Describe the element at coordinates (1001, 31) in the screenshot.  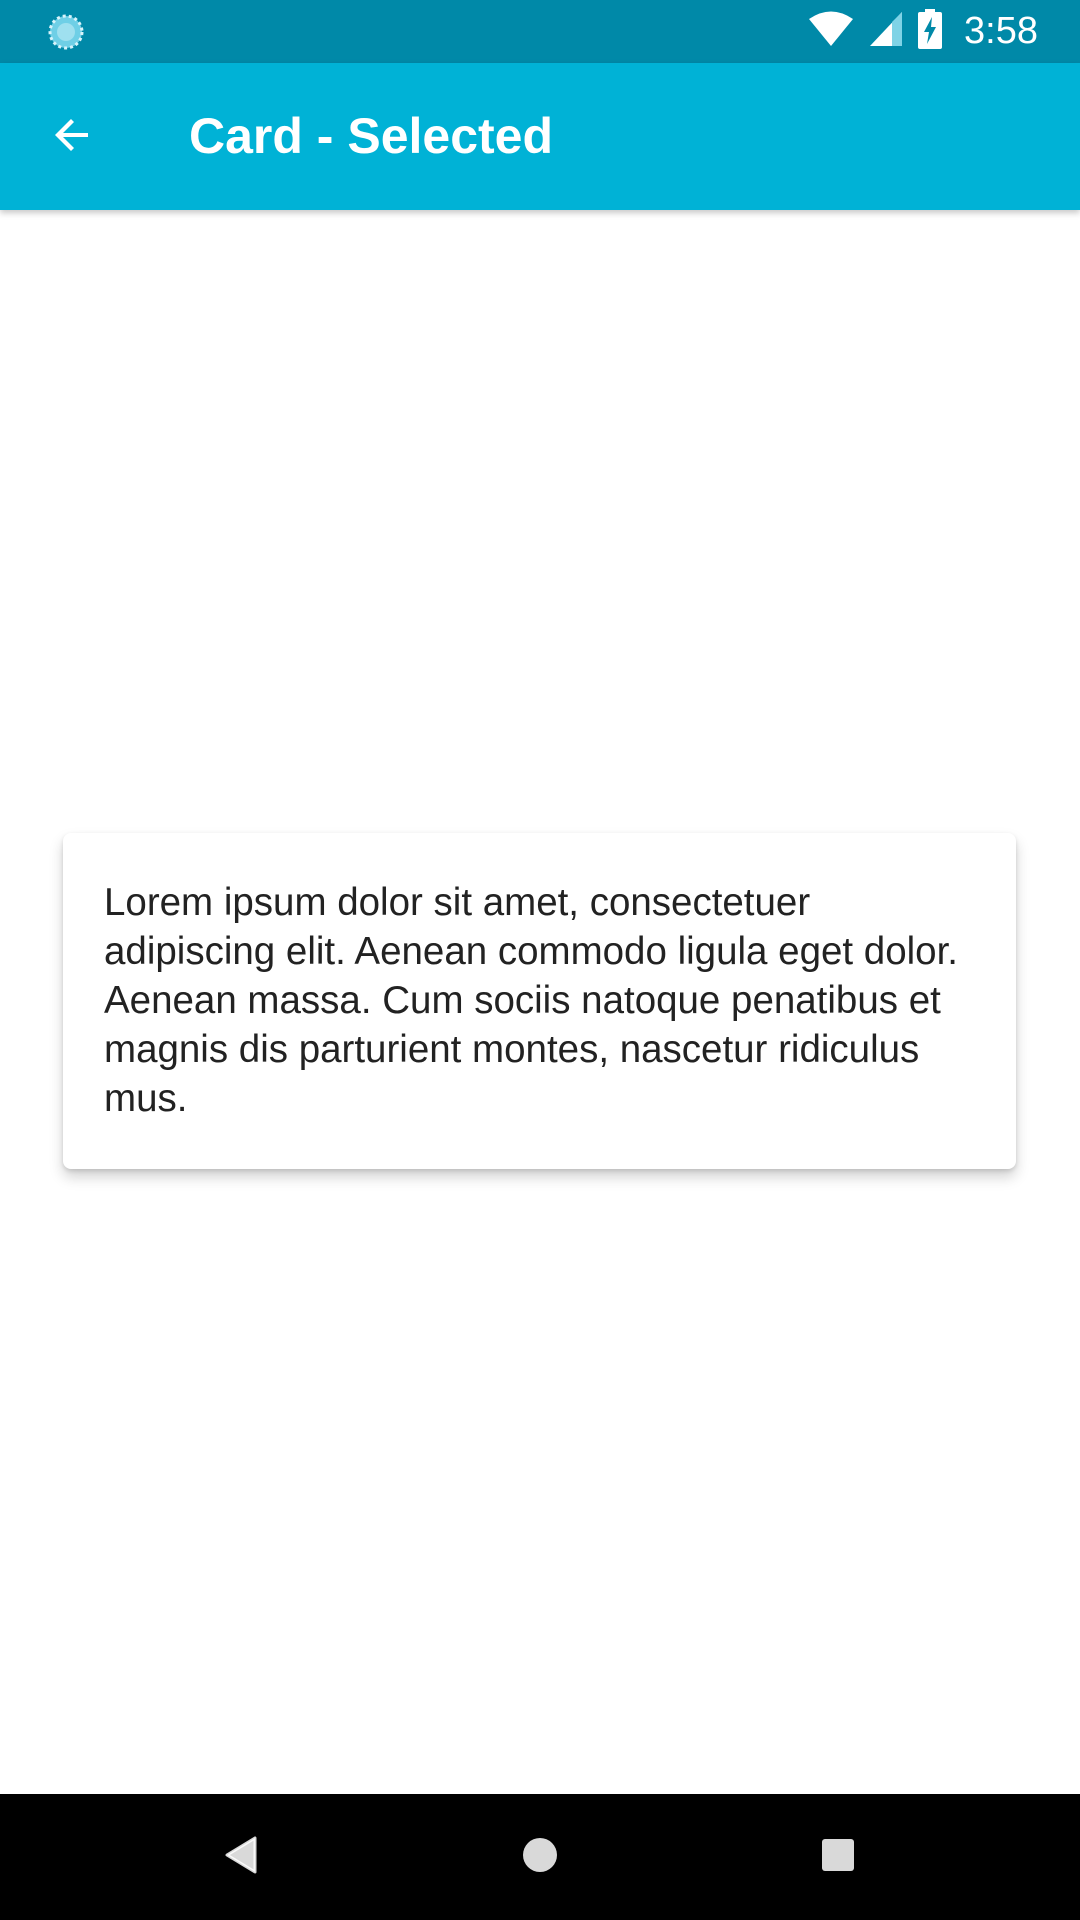
I see `status-time: 3:58` at that location.